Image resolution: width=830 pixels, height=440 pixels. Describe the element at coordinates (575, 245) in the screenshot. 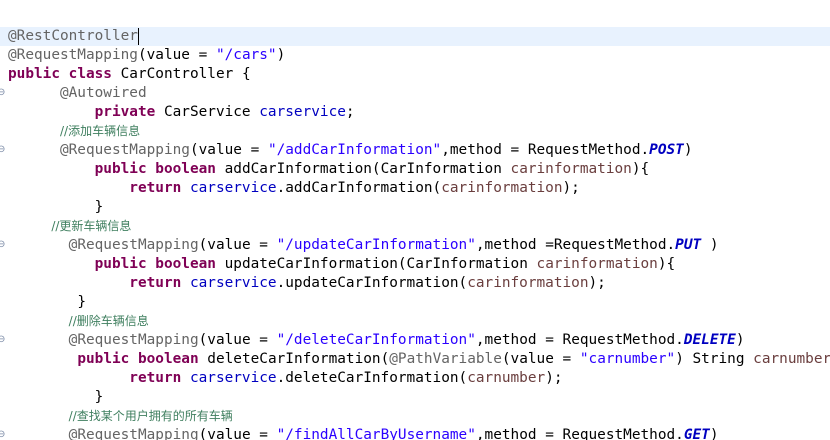

I see `code-token-plain: ,method =RequestMethod.` at that location.